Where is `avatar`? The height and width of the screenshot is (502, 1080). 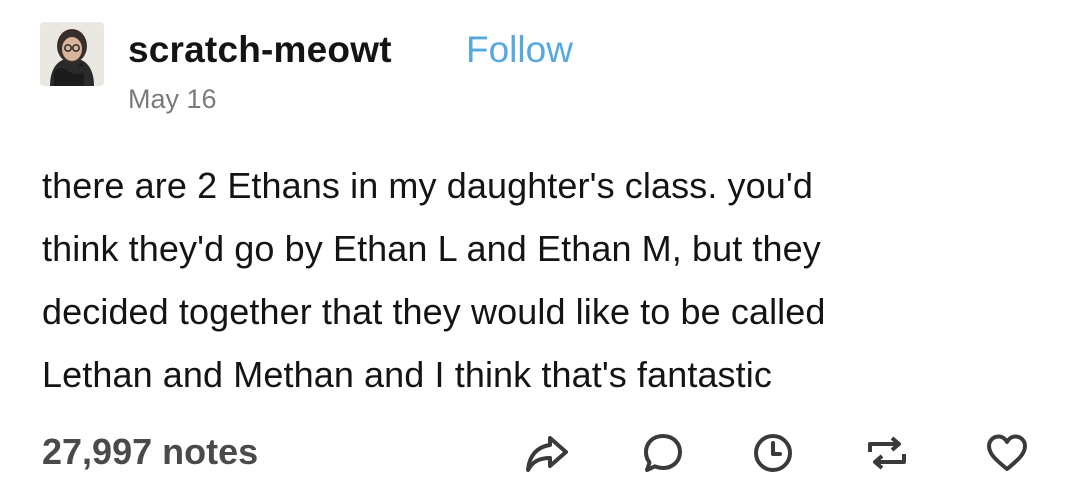
avatar is located at coordinates (72, 54).